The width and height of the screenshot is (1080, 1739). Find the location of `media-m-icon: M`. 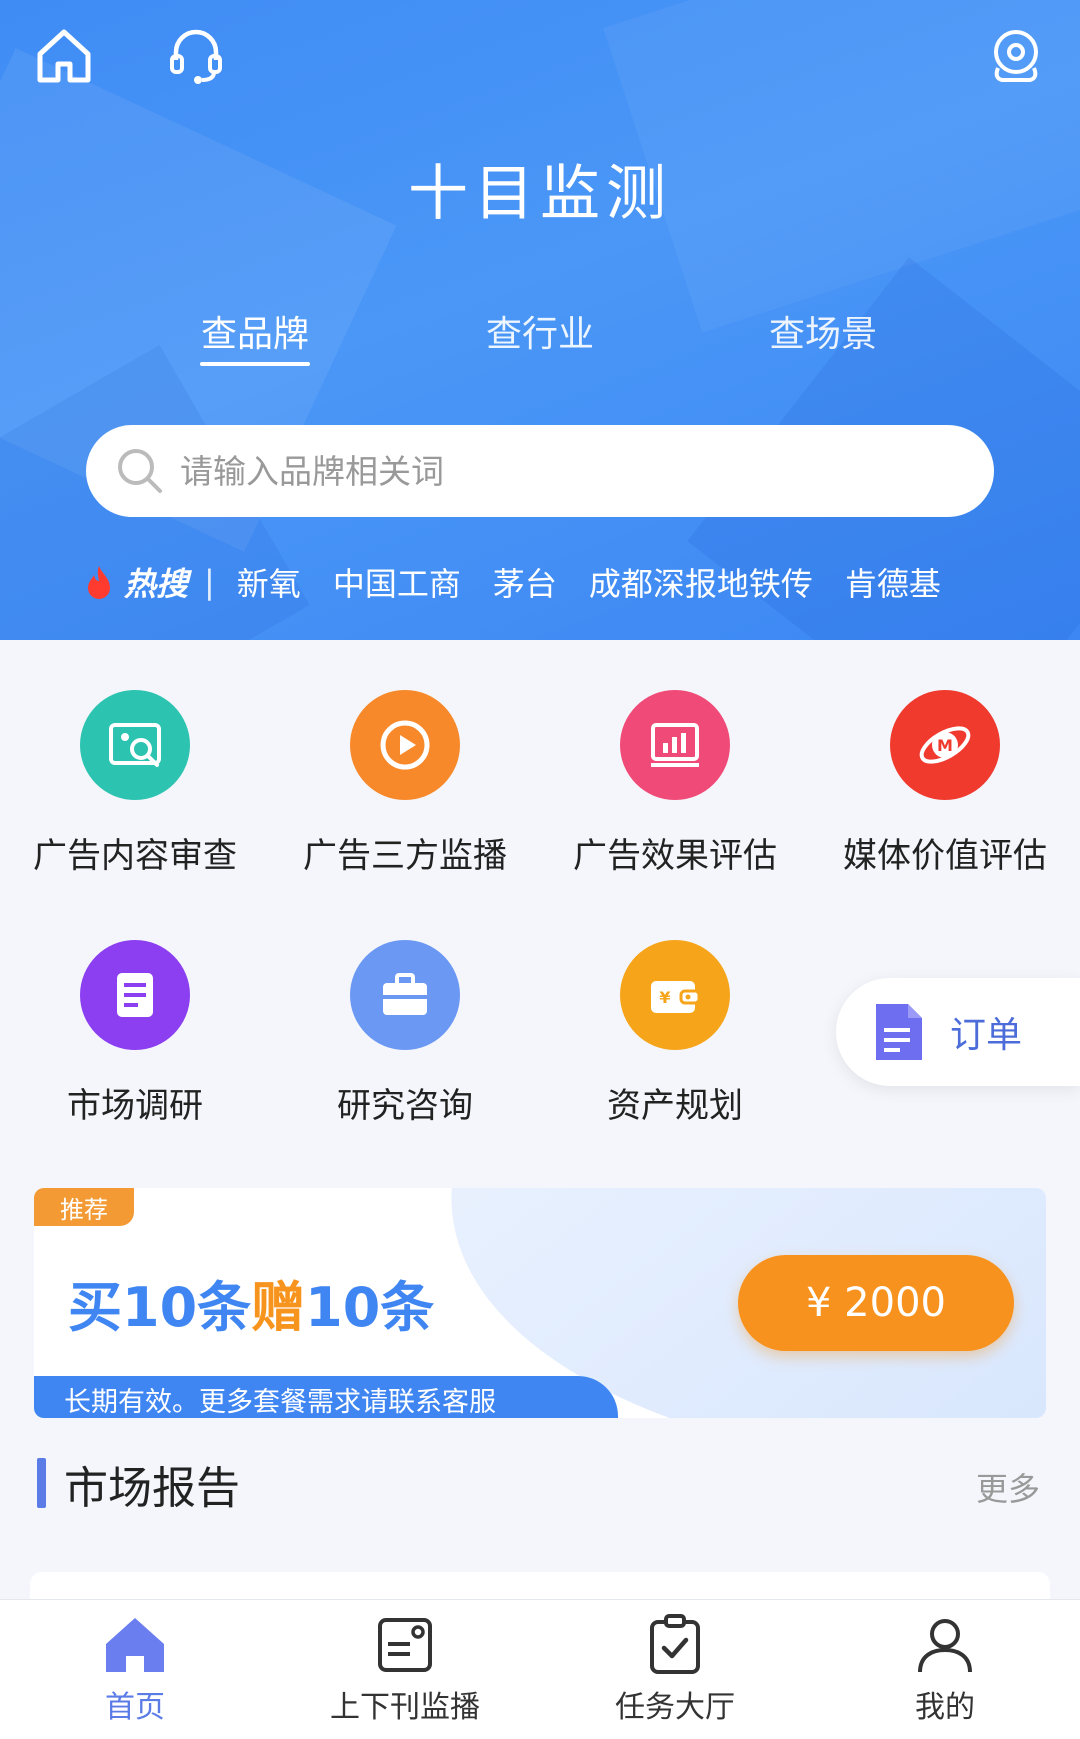

media-m-icon: M is located at coordinates (945, 745).